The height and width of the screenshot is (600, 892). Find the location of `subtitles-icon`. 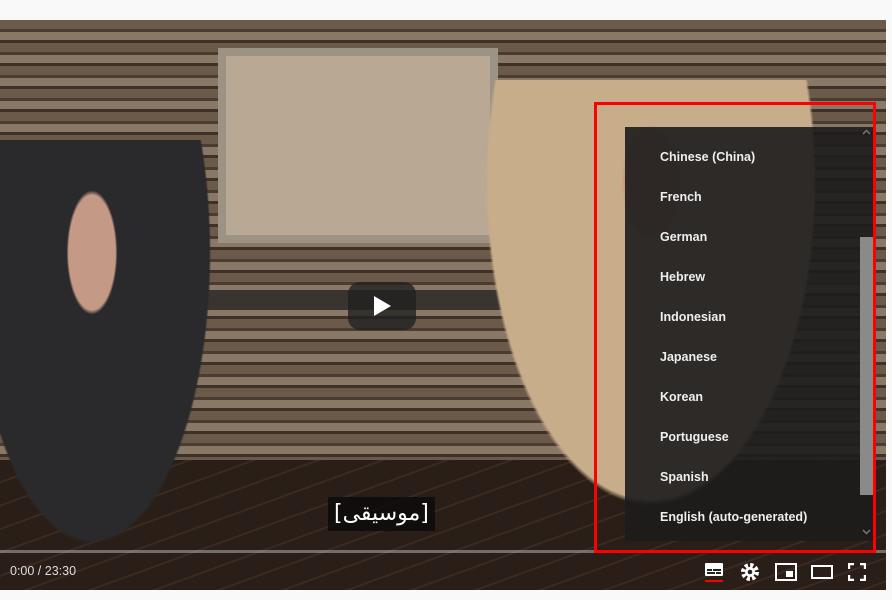

subtitles-icon is located at coordinates (714, 572).